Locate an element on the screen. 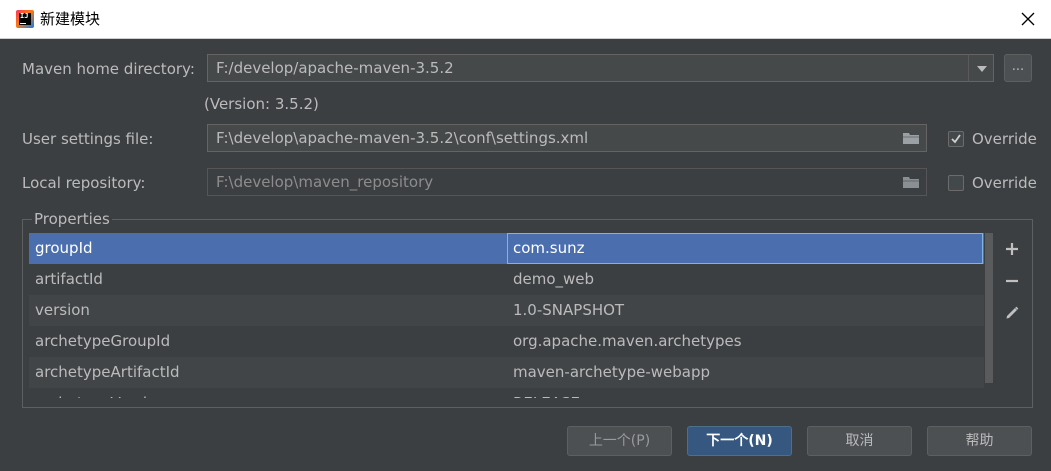 Image resolution: width=1051 pixels, height=471 pixels. maven-home-dropdown-button is located at coordinates (981, 68).